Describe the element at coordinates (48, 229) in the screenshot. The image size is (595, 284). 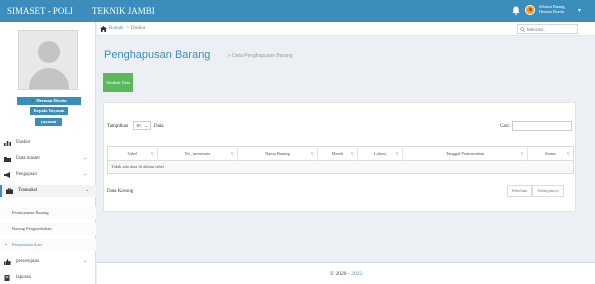
I see `sidebar-subitem-pengembalian: Barang Pengembalian` at that location.